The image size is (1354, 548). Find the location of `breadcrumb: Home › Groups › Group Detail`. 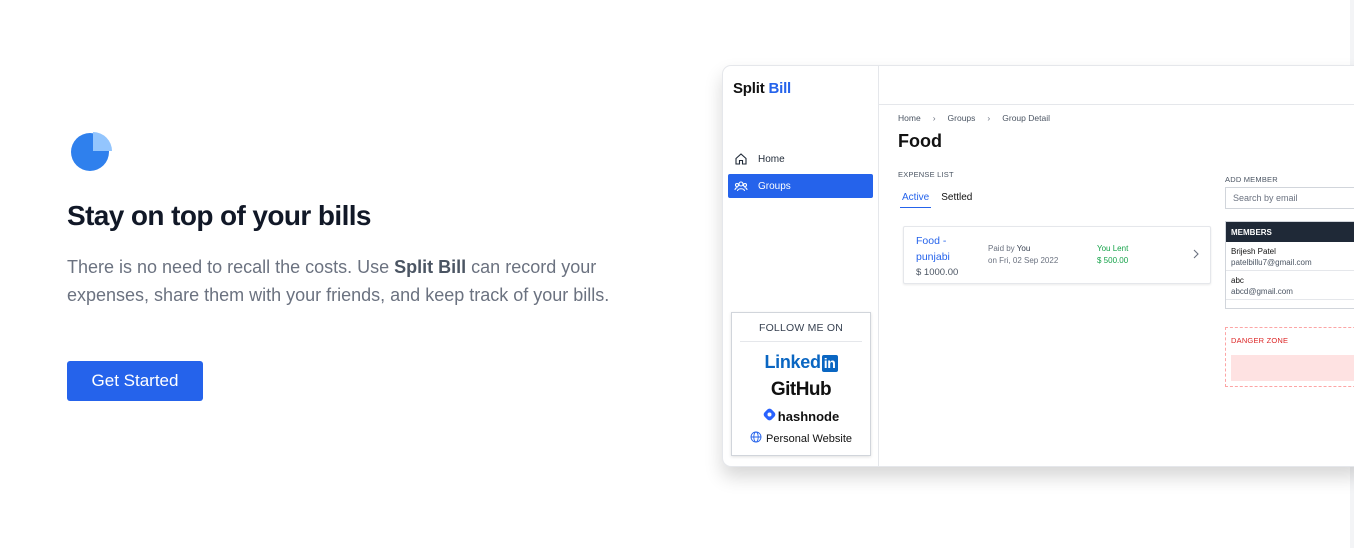

breadcrumb: Home › Groups › Group Detail is located at coordinates (974, 118).